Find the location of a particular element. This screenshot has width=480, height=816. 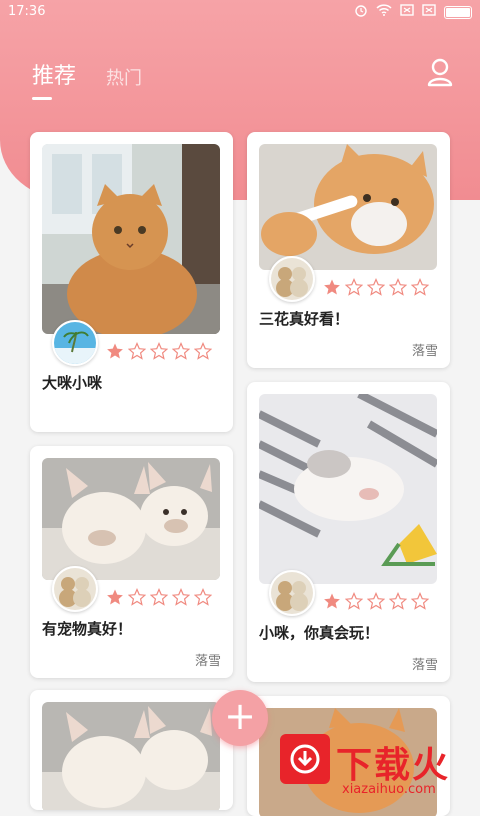

alarm-icon is located at coordinates (361, 12).